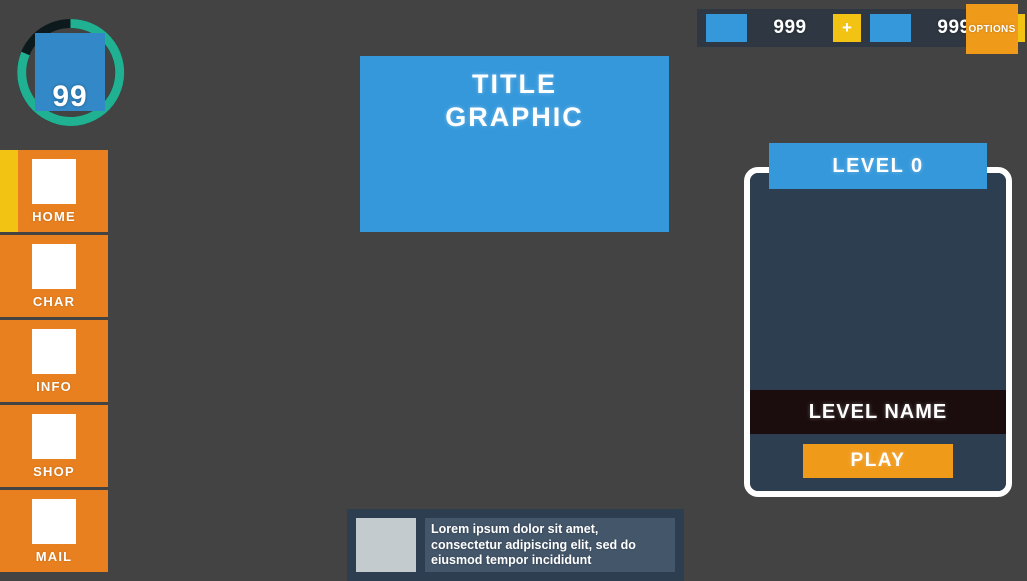 This screenshot has width=1027, height=581. I want to click on mail-icon, so click(54, 521).